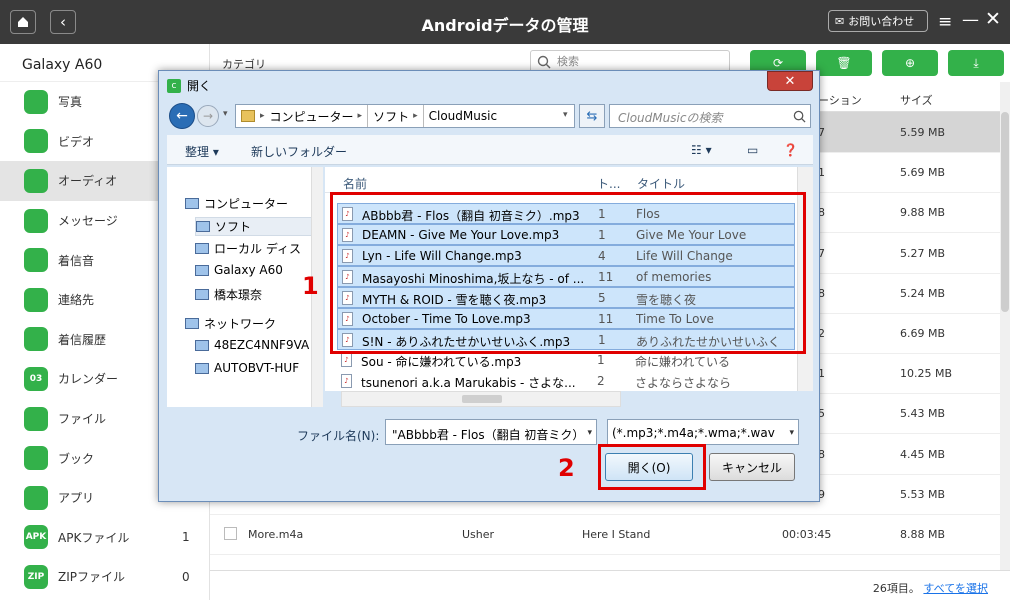 The image size is (1010, 600). I want to click on item-count: 26項目。, so click(896, 588).